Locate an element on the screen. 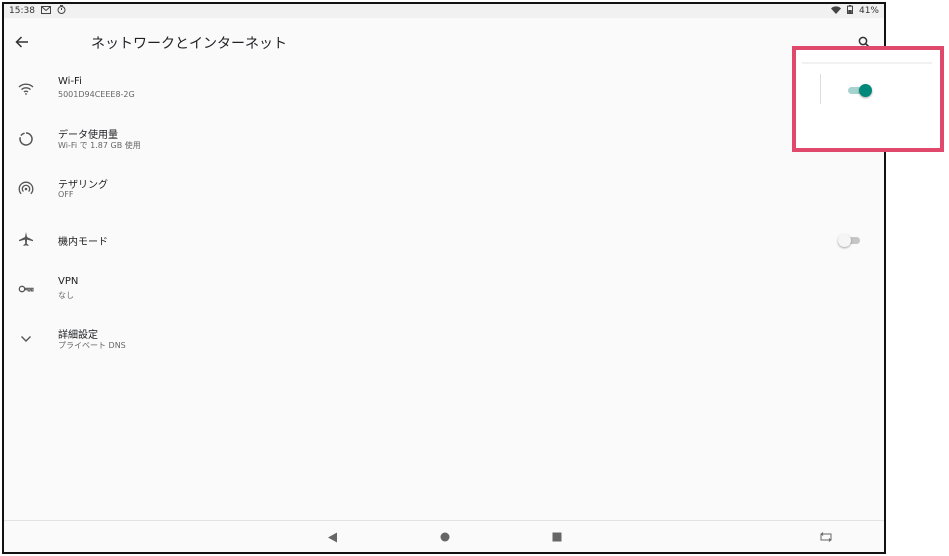 The image size is (949, 556). nav-home-icon is located at coordinates (445, 537).